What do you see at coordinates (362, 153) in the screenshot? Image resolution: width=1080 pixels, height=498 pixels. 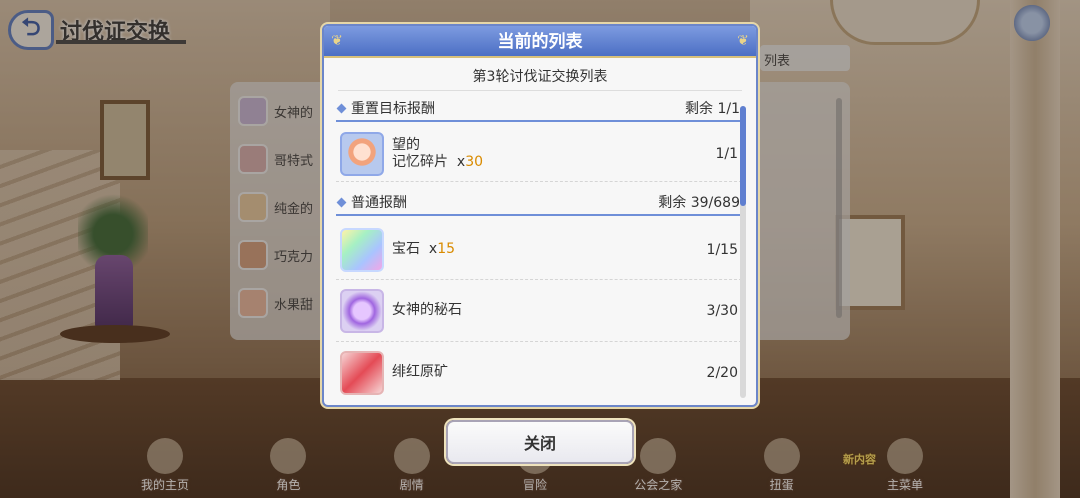 I see `memory-fragment-icon` at bounding box center [362, 153].